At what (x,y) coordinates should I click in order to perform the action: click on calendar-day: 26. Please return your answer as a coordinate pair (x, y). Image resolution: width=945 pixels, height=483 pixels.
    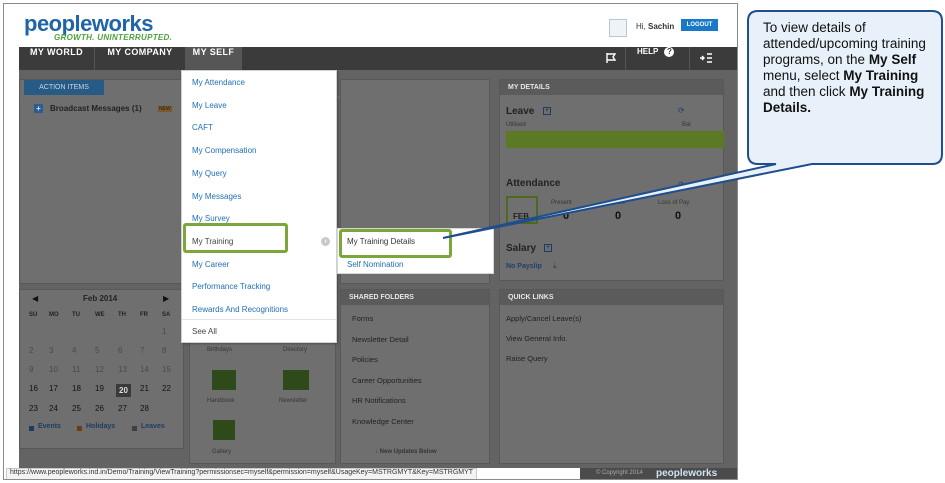
    Looking at the image, I should click on (99, 408).